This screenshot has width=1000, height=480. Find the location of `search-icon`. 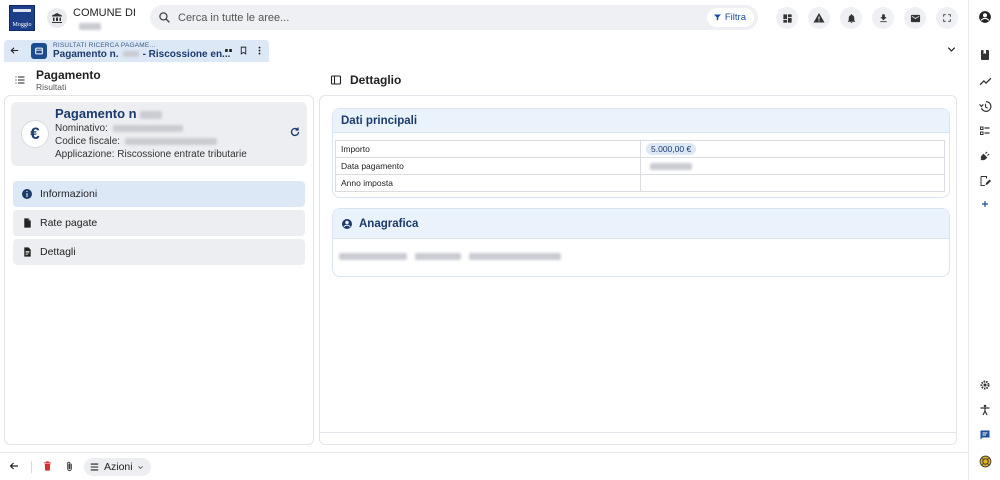

search-icon is located at coordinates (164, 17).